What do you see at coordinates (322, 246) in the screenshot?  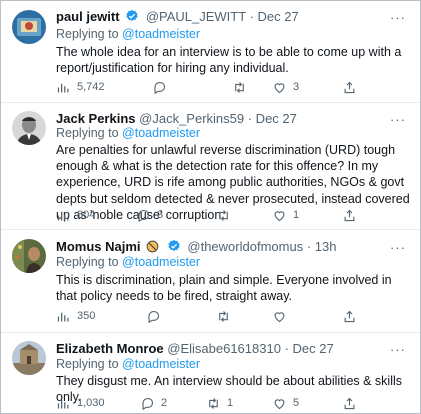 I see `tweet-date: · 13h` at bounding box center [322, 246].